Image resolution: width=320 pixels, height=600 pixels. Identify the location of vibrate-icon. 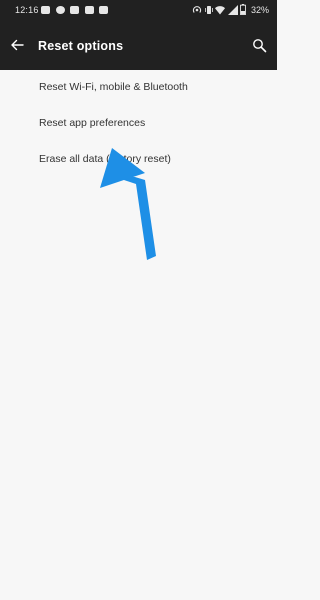
(209, 9).